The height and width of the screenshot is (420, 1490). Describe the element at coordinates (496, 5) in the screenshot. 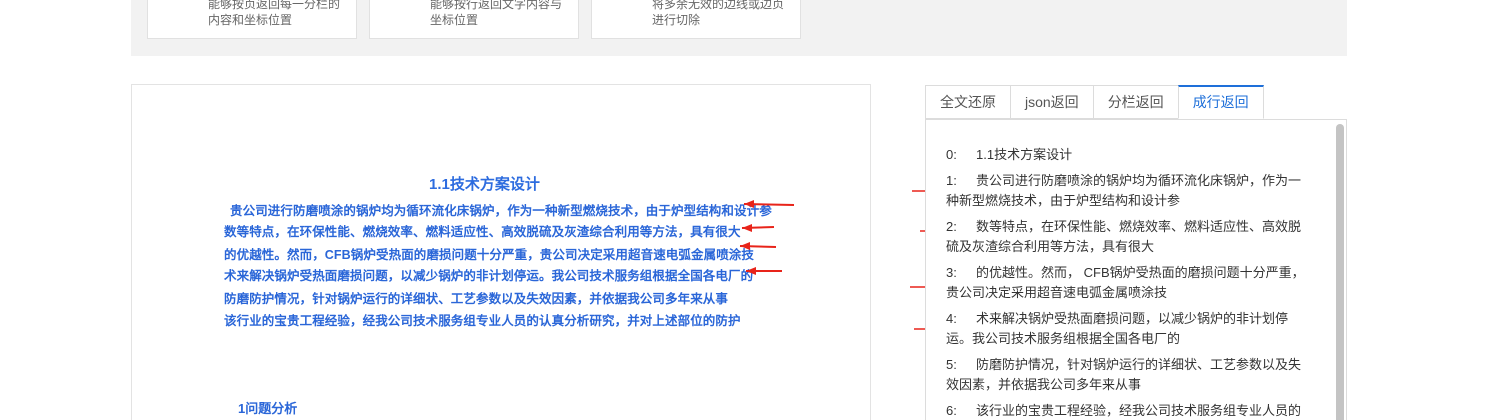

I see `feature-line: 能够按行返回文字内容与` at that location.